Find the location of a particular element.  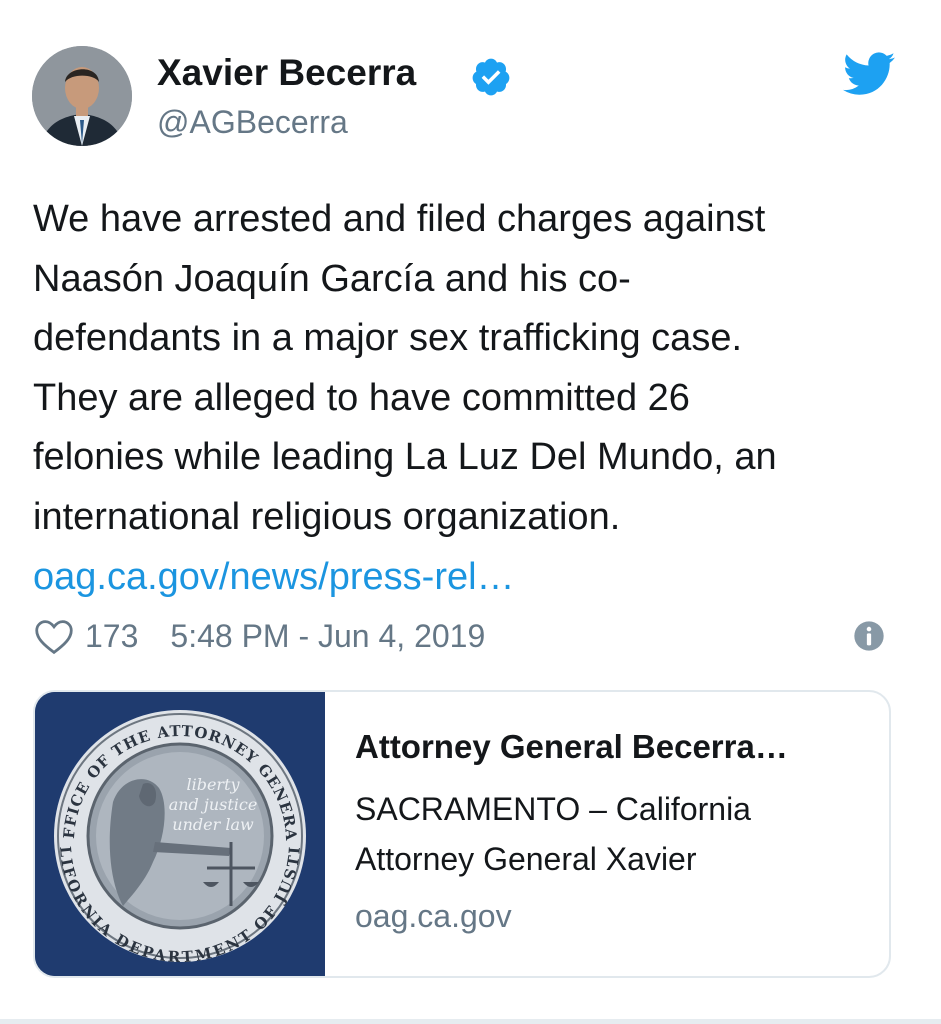

like-count: 173 is located at coordinates (111, 636).